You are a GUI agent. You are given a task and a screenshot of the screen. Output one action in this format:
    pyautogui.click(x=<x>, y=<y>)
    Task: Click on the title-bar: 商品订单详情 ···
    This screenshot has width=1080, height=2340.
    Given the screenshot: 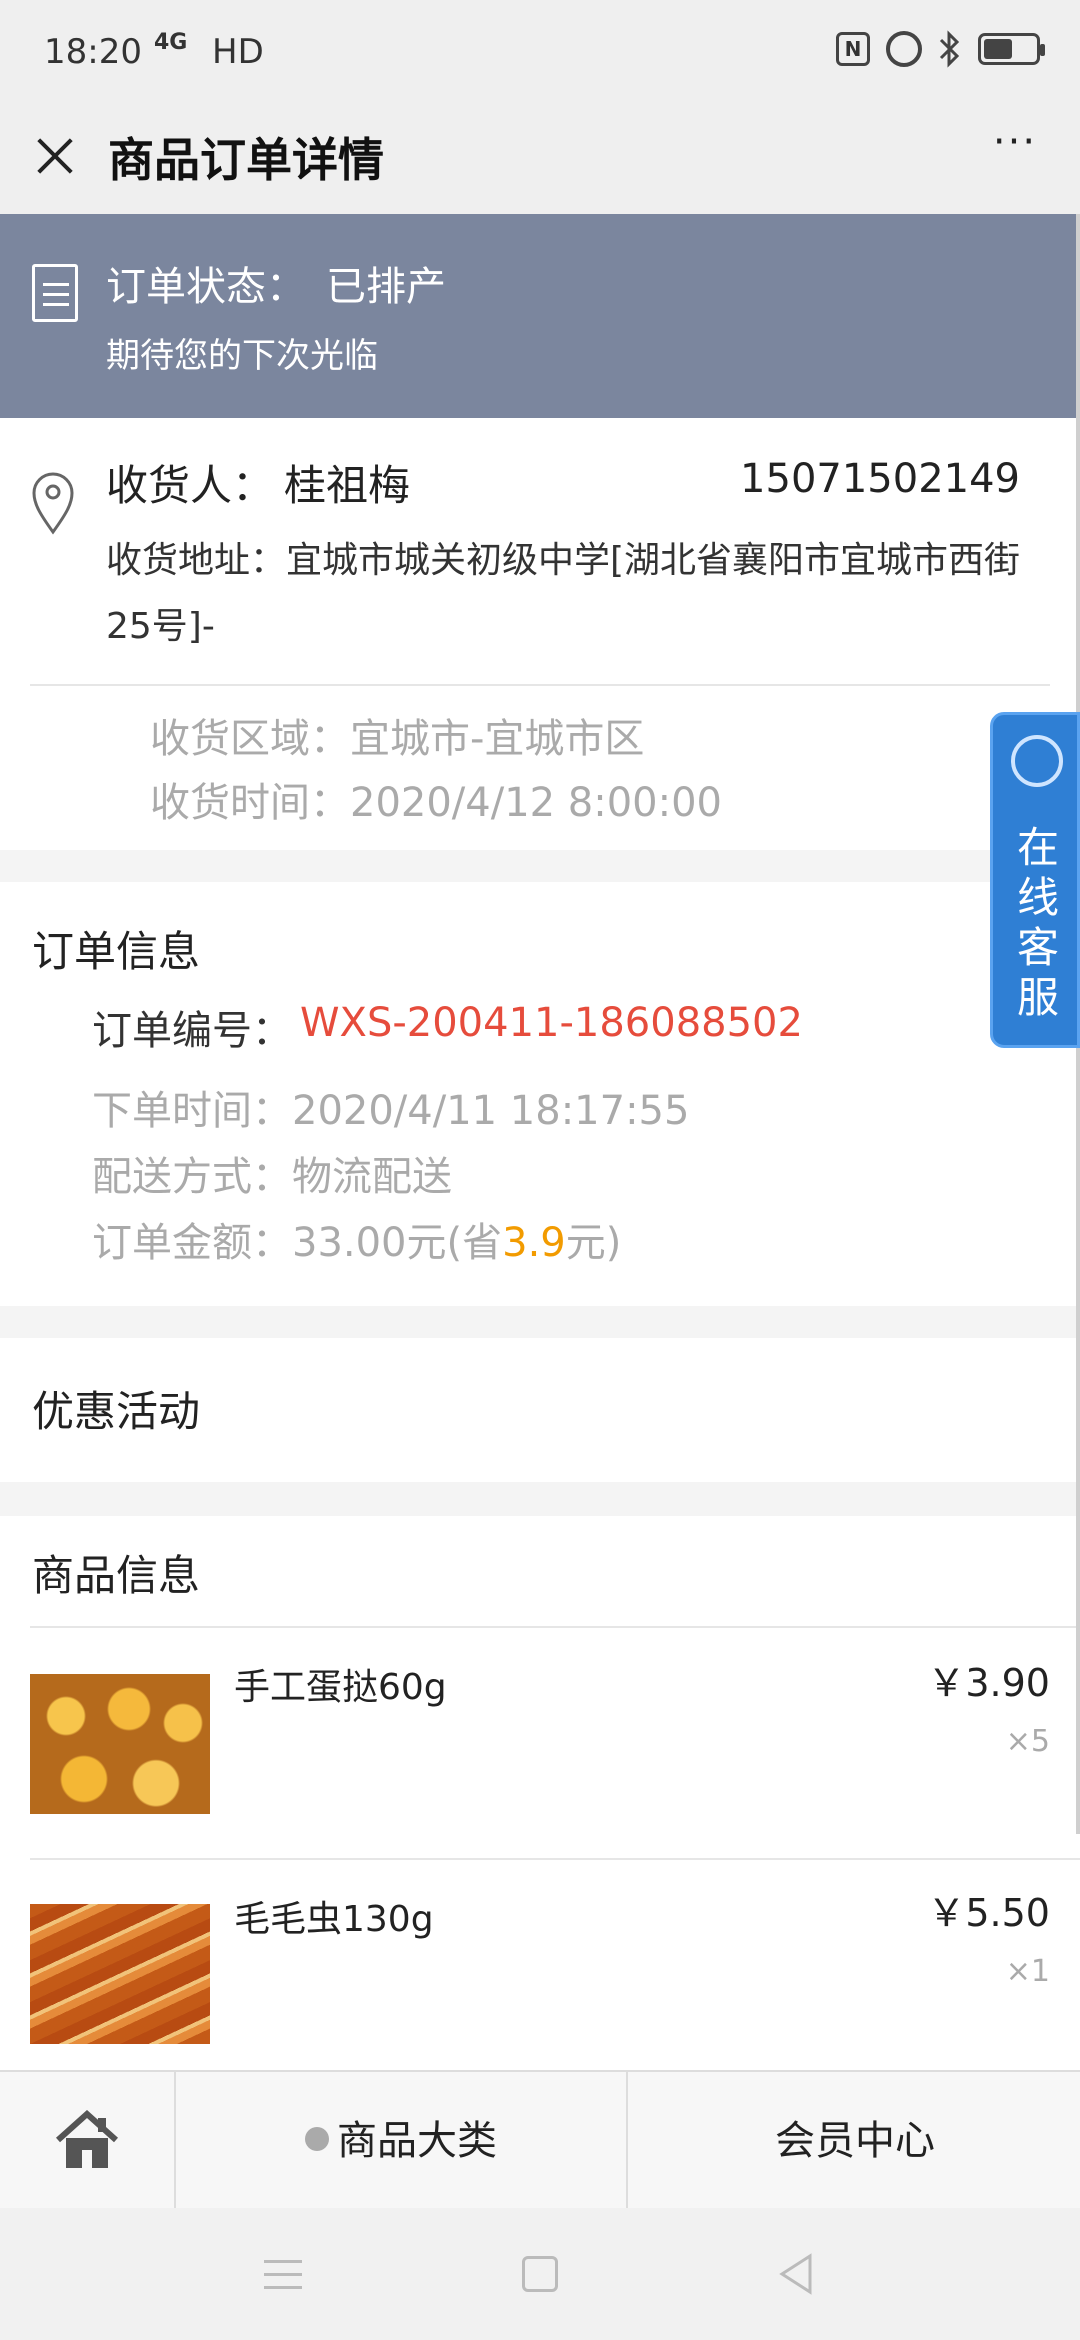 What is the action you would take?
    pyautogui.click(x=540, y=159)
    